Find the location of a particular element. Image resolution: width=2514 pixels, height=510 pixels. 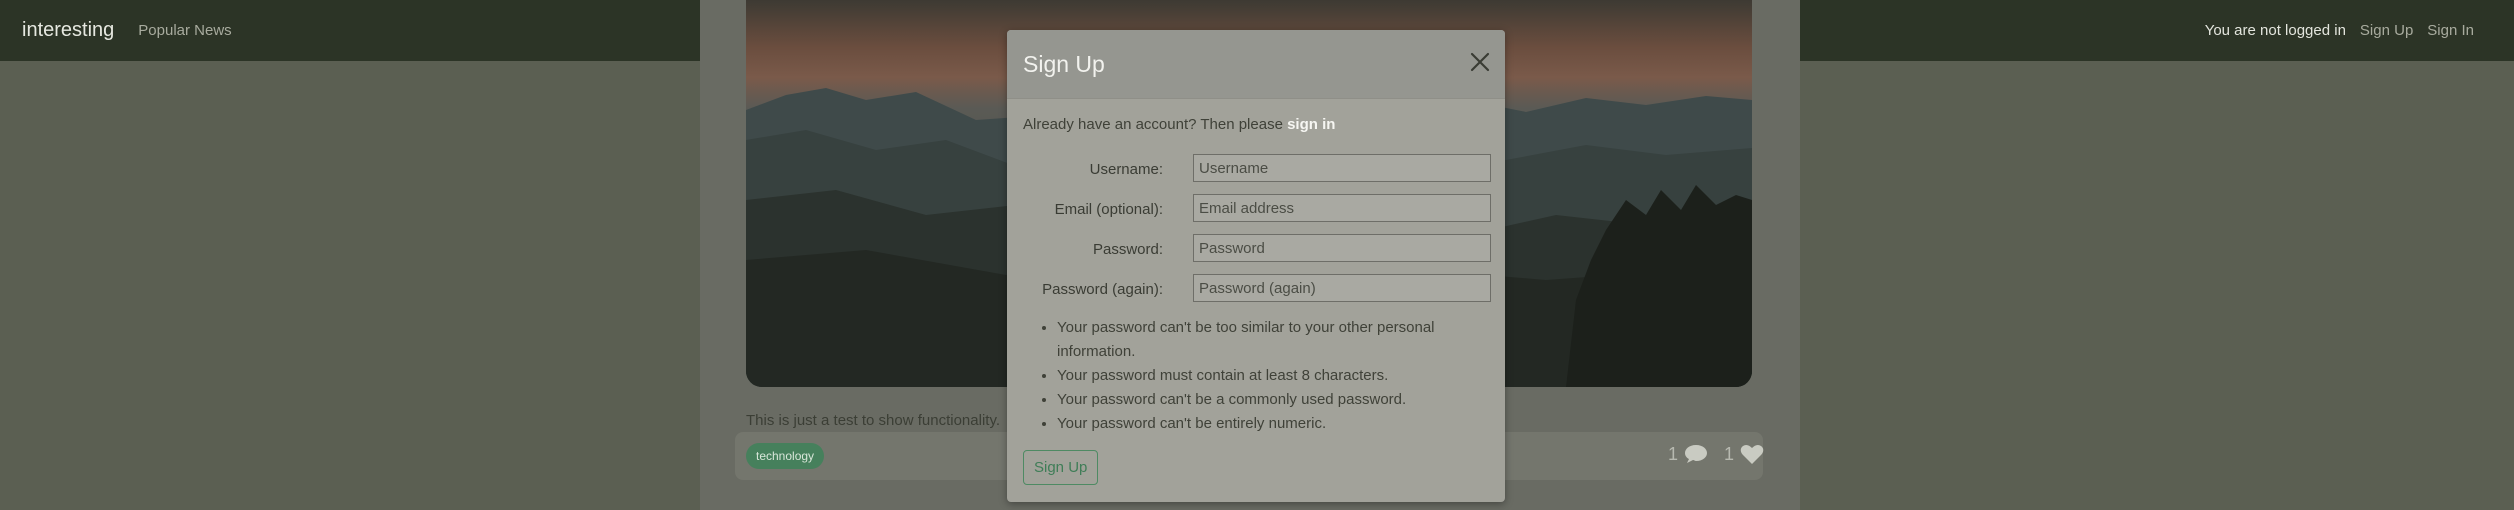

password-row: Password: is located at coordinates (1258, 250).